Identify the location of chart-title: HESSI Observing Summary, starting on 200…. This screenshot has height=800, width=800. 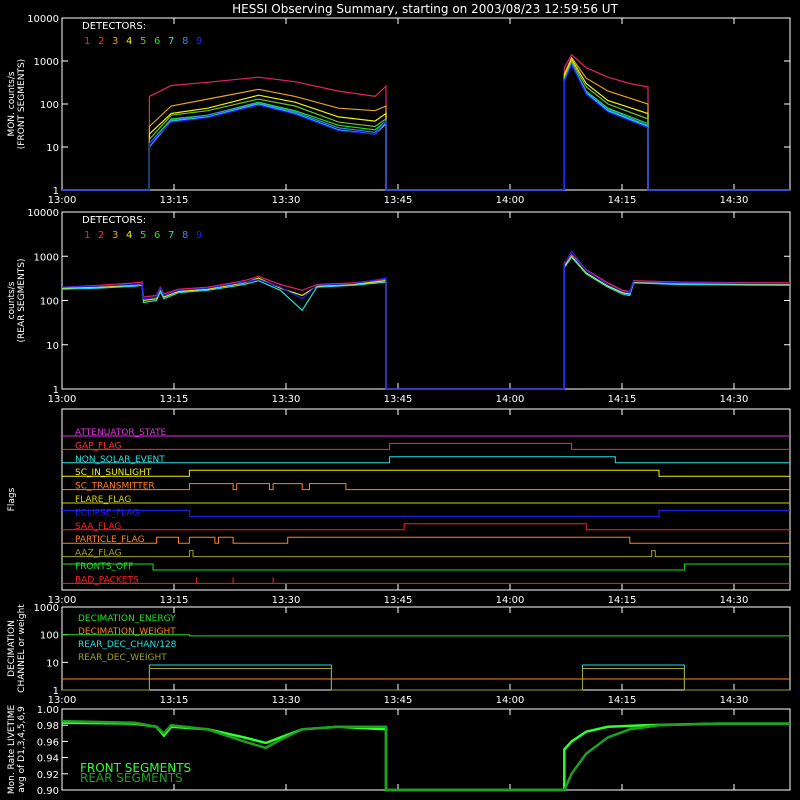
(425, 9).